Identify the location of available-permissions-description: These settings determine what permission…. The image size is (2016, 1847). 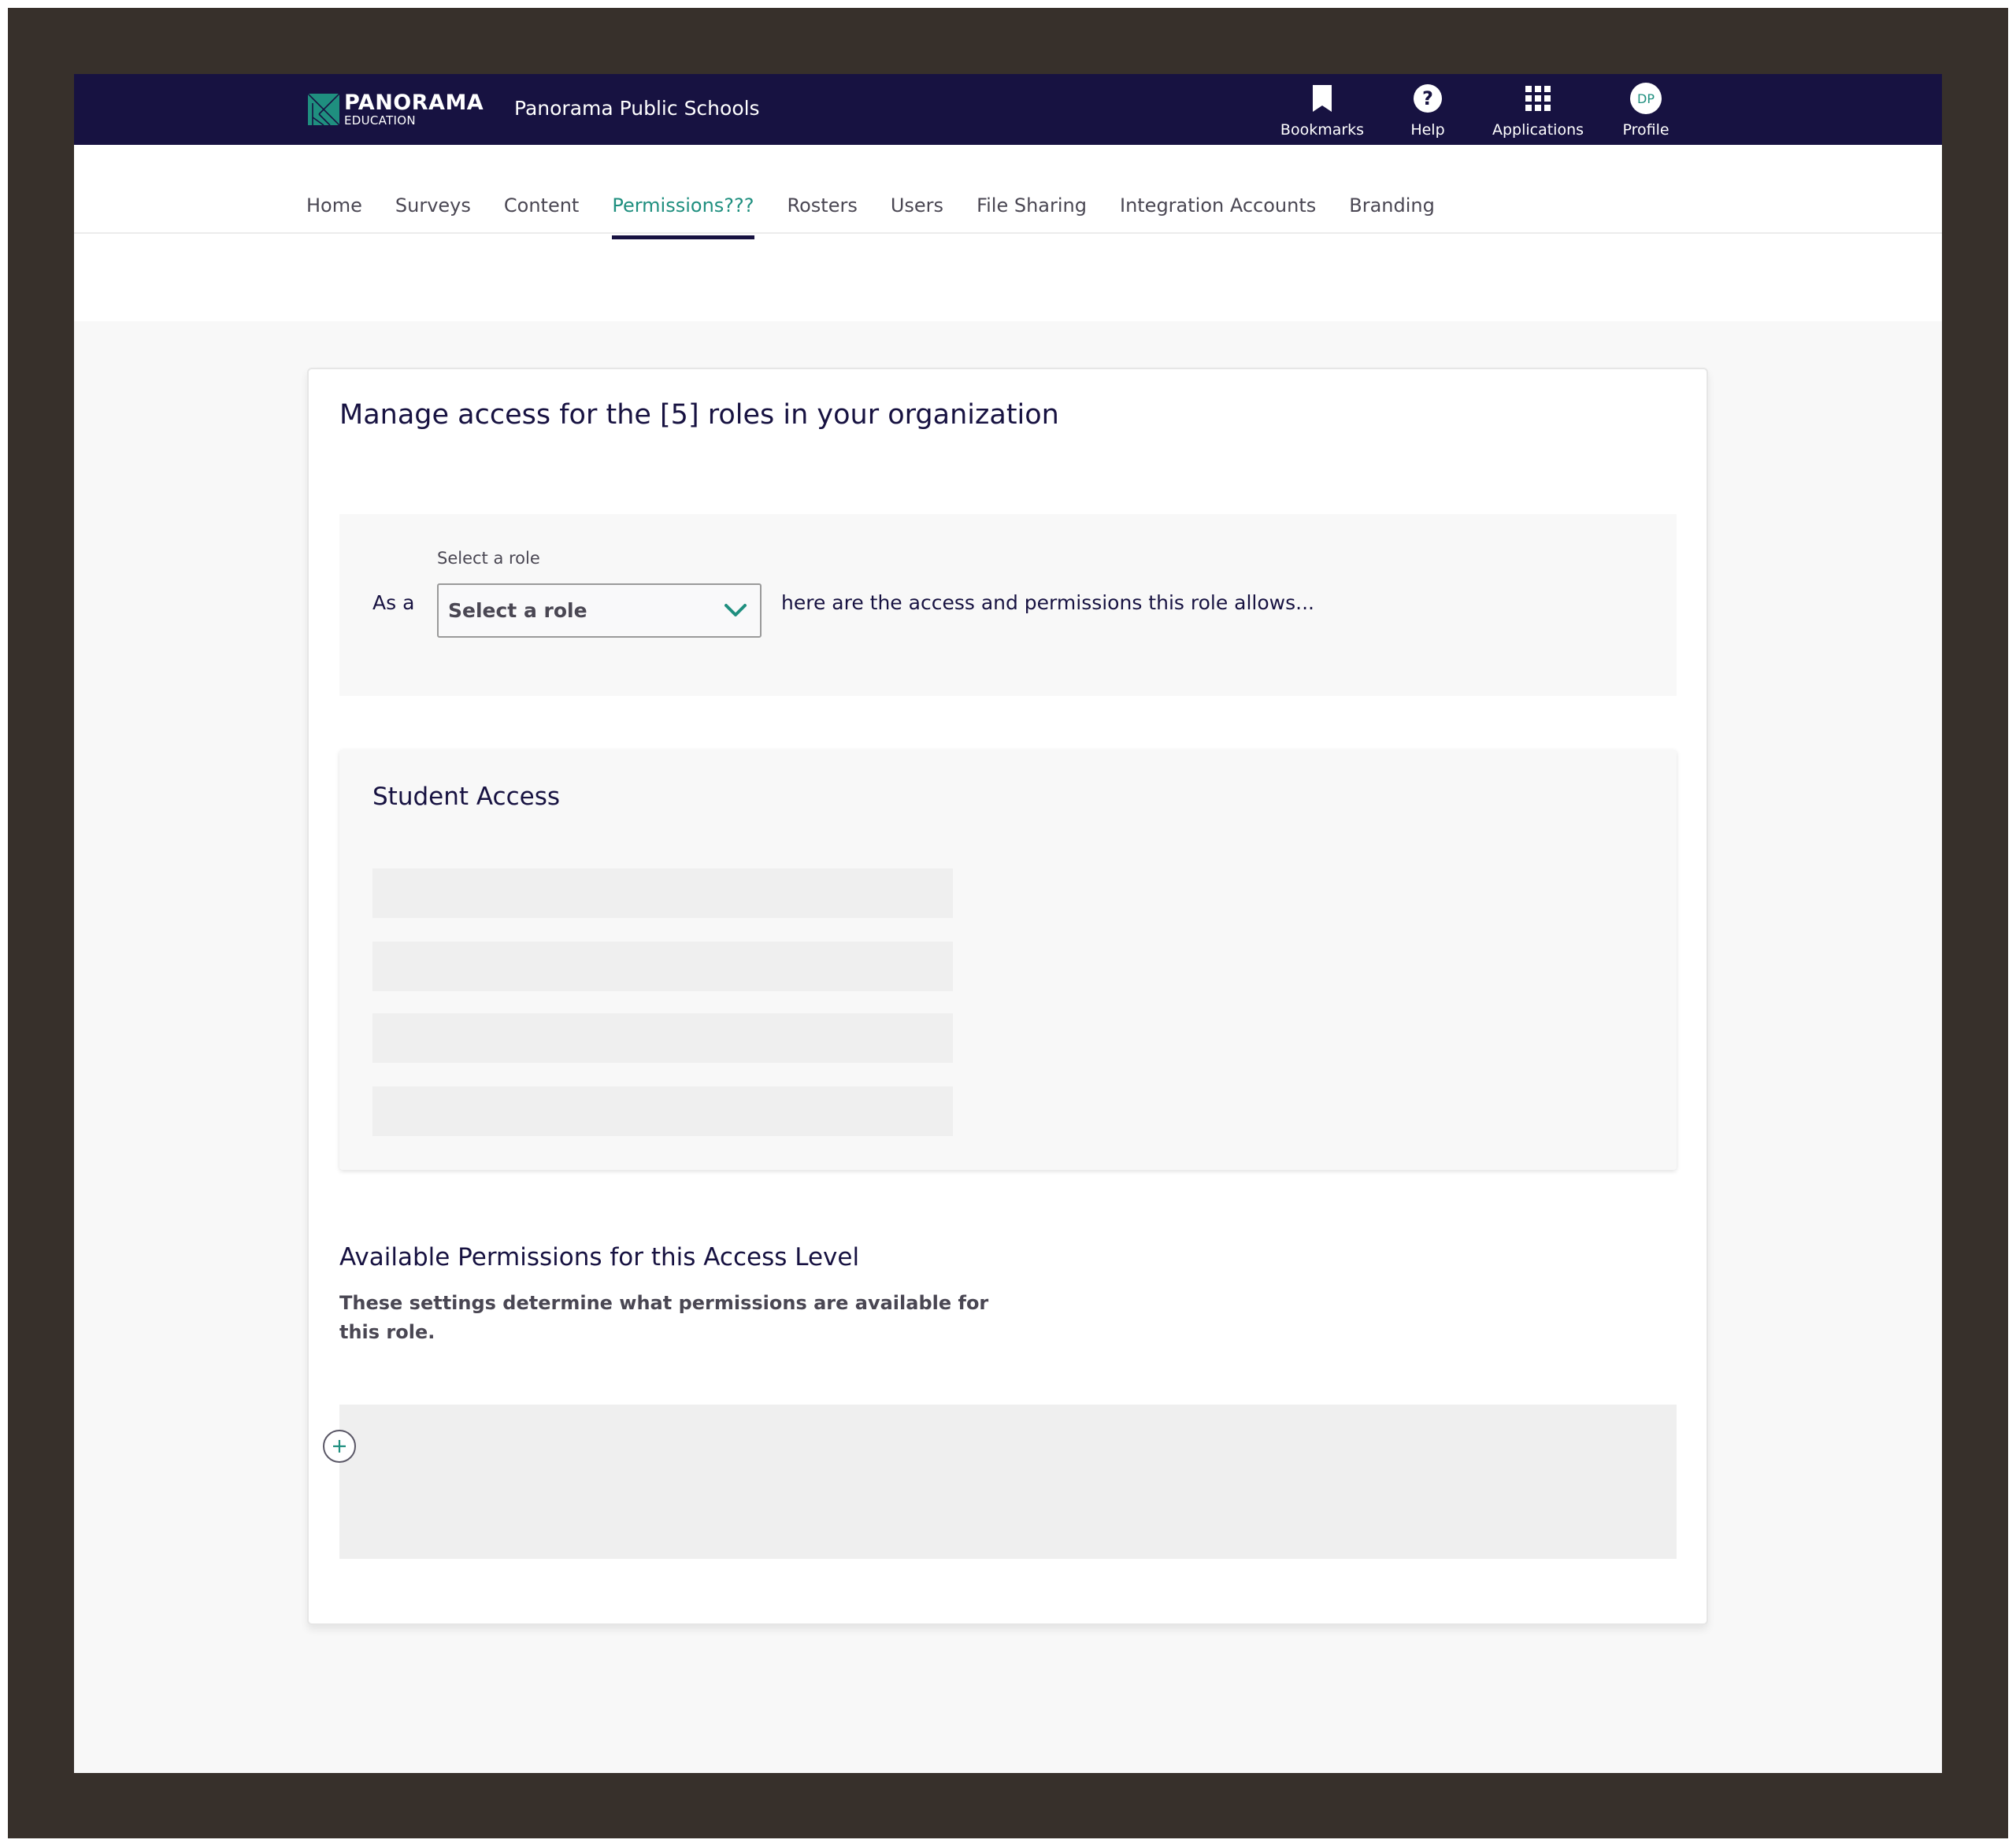
(664, 1317).